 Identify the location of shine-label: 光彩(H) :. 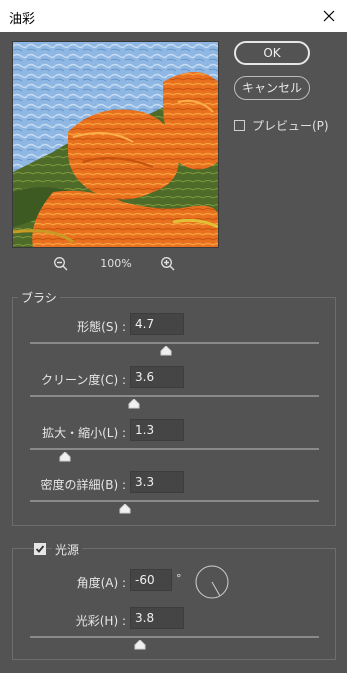
(100, 621).